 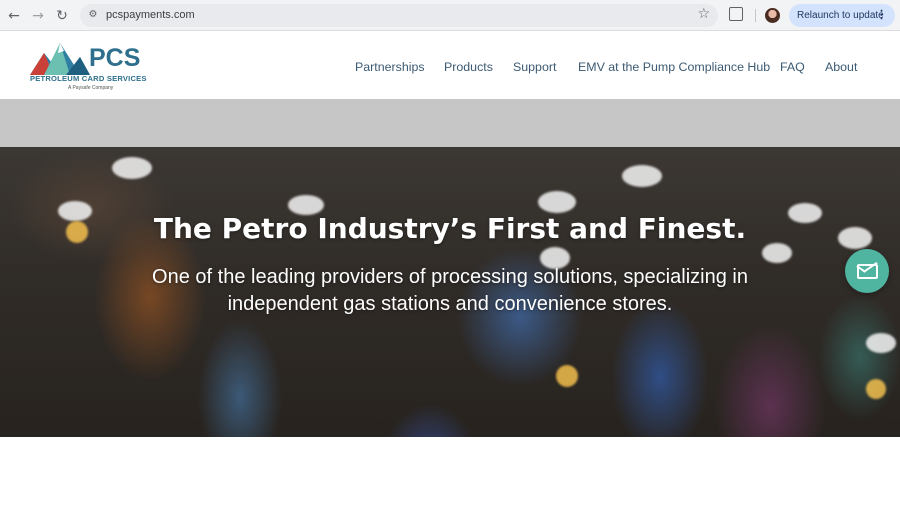 I want to click on relaunch-button: Relaunch to update ⋮, so click(x=842, y=15).